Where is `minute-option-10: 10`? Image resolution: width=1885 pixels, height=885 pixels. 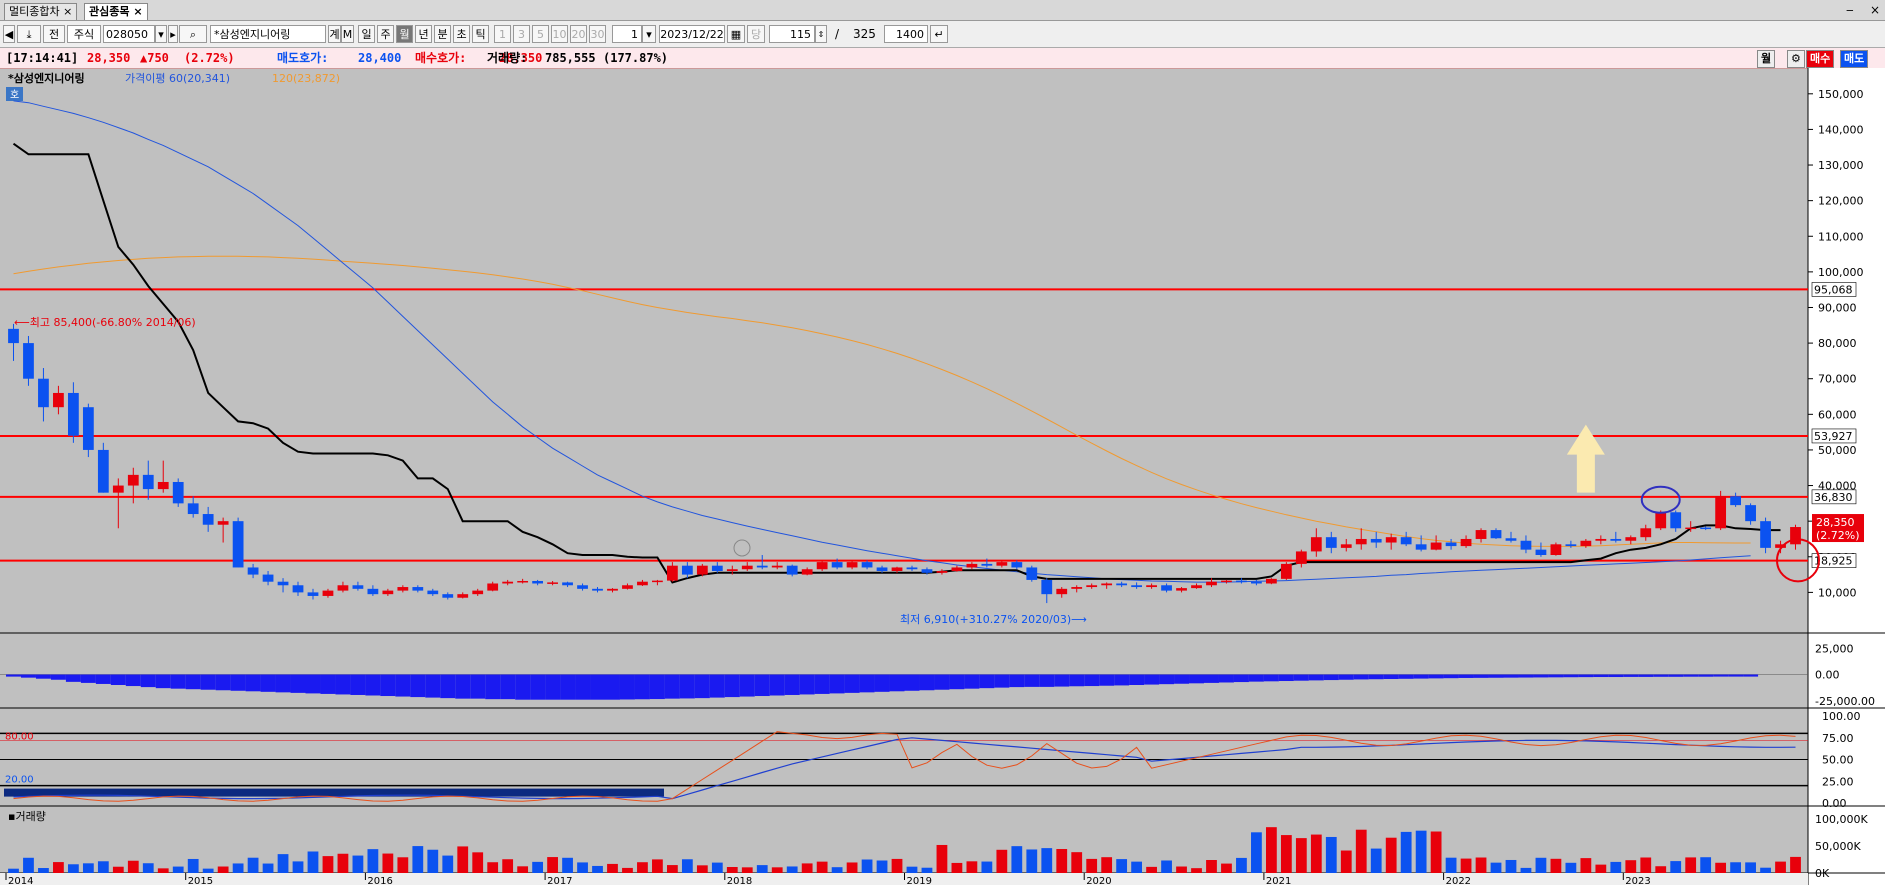 minute-option-10: 10 is located at coordinates (559, 34).